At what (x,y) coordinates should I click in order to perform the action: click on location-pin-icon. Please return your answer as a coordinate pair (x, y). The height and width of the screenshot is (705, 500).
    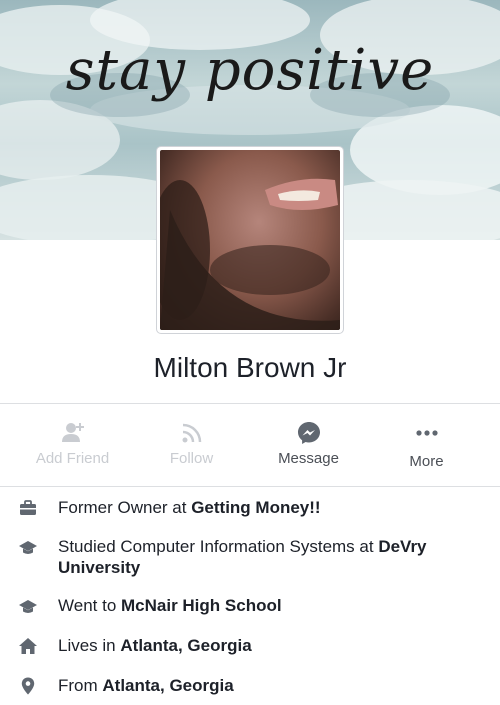
    Looking at the image, I should click on (28, 686).